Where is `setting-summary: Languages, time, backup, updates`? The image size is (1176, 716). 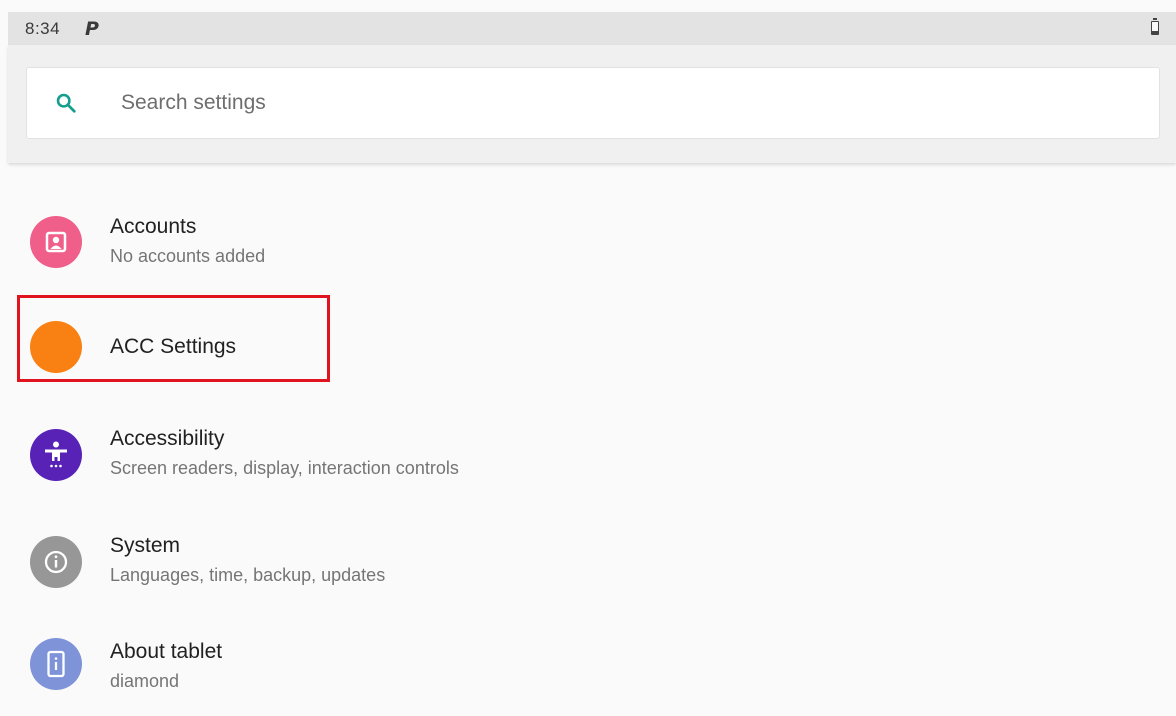 setting-summary: Languages, time, backup, updates is located at coordinates (248, 575).